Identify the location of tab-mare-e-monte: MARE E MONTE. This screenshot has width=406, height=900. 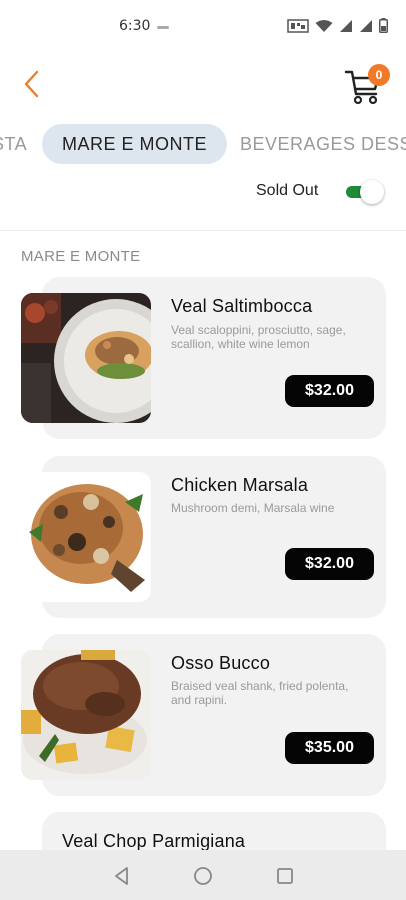
(135, 144).